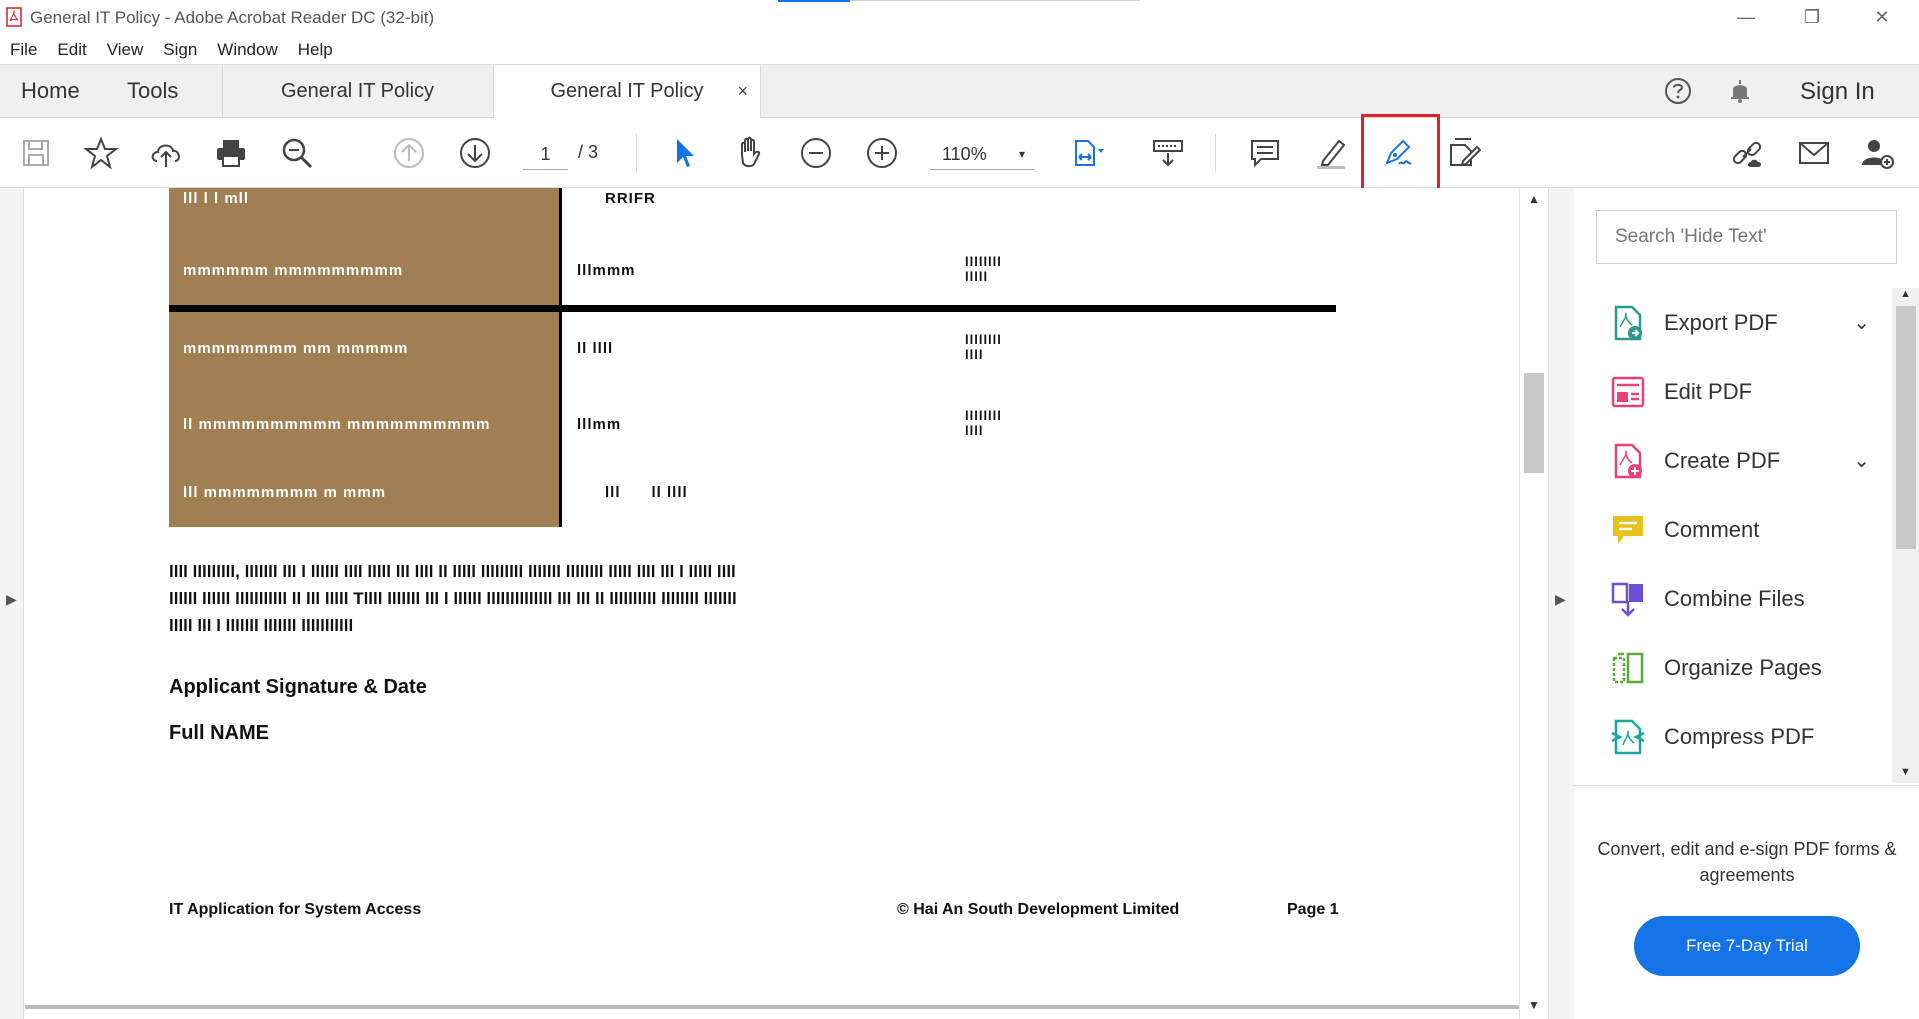 The height and width of the screenshot is (1019, 1919). I want to click on edit-document-icon, so click(1465, 152).